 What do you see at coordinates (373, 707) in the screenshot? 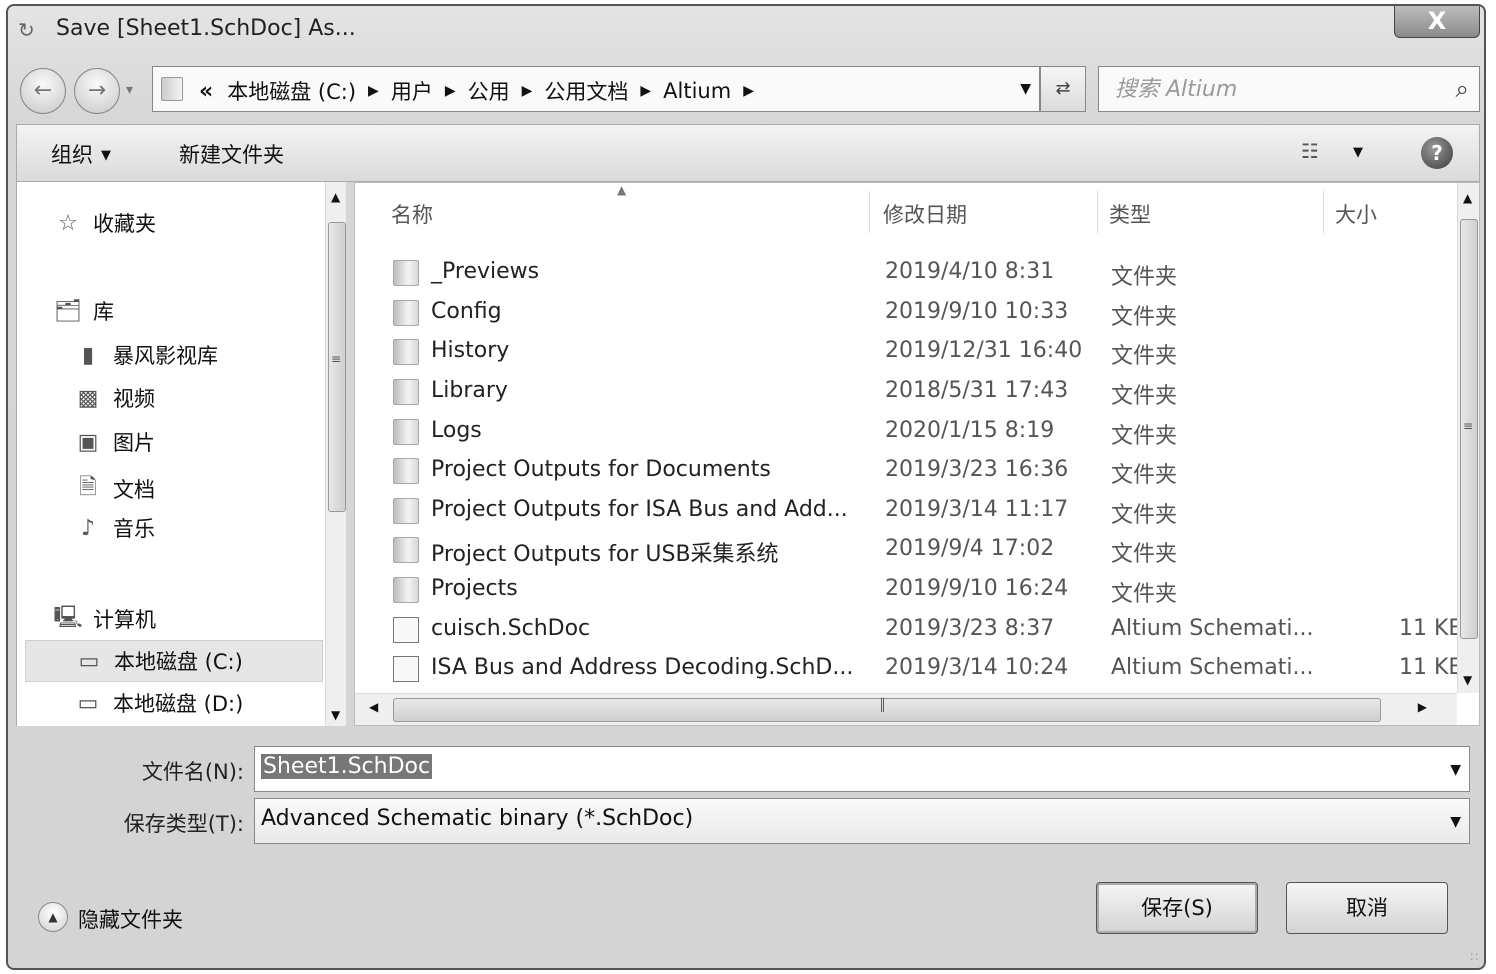
I see `scroll-left-icon: ◀` at bounding box center [373, 707].